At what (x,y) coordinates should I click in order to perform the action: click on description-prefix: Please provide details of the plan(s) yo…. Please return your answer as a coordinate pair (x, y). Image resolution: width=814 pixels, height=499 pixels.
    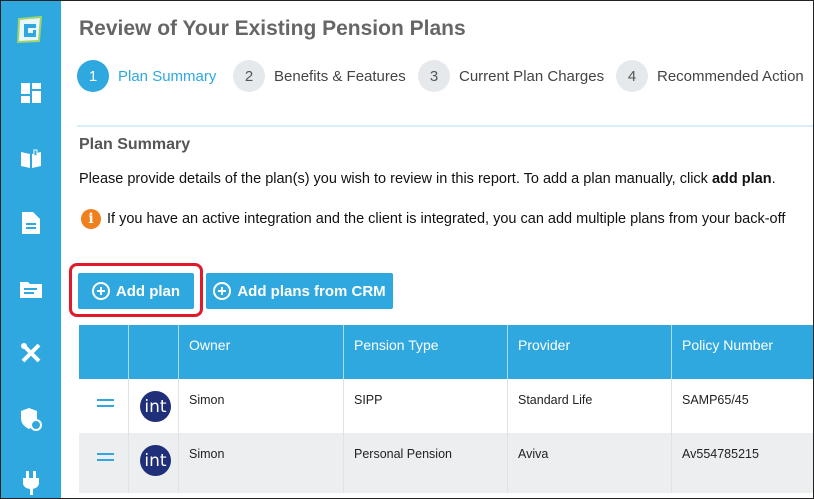
    Looking at the image, I should click on (395, 179).